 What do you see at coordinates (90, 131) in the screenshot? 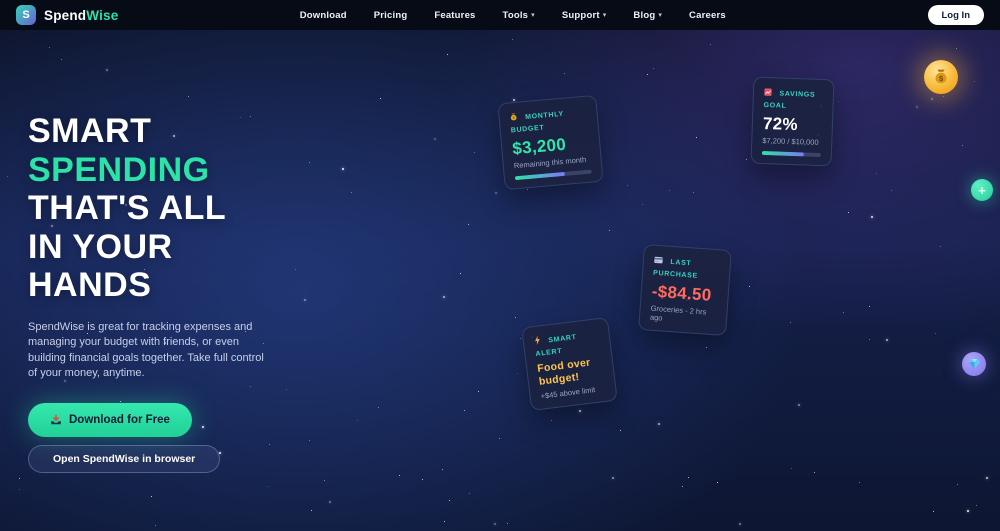
I see `headline-line: SMART` at bounding box center [90, 131].